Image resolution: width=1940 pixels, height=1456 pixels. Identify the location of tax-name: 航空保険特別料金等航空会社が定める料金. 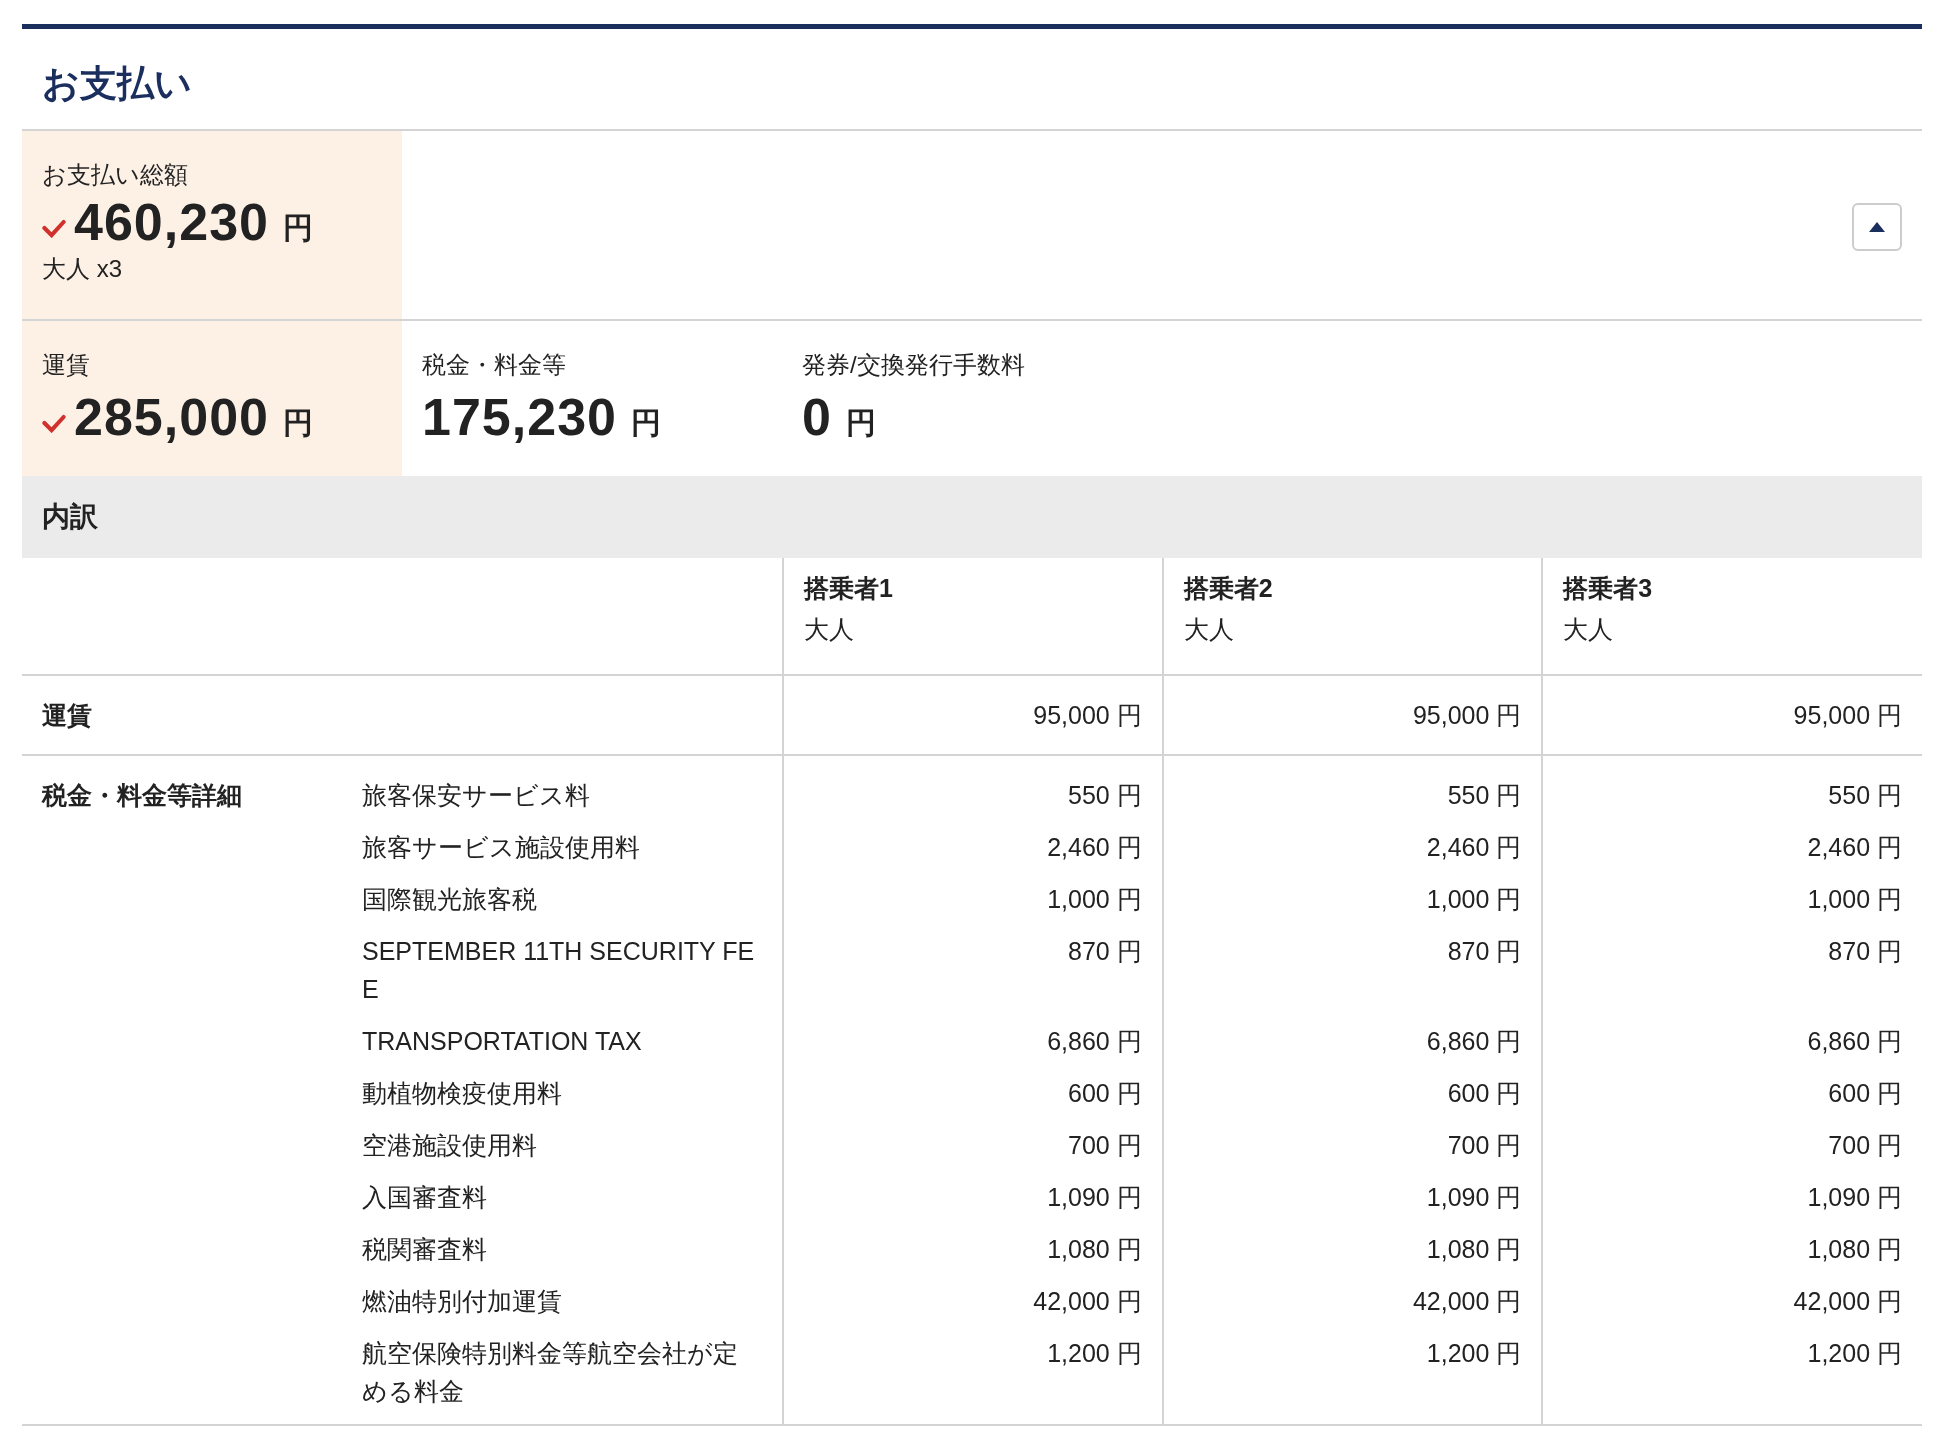
(550, 1372).